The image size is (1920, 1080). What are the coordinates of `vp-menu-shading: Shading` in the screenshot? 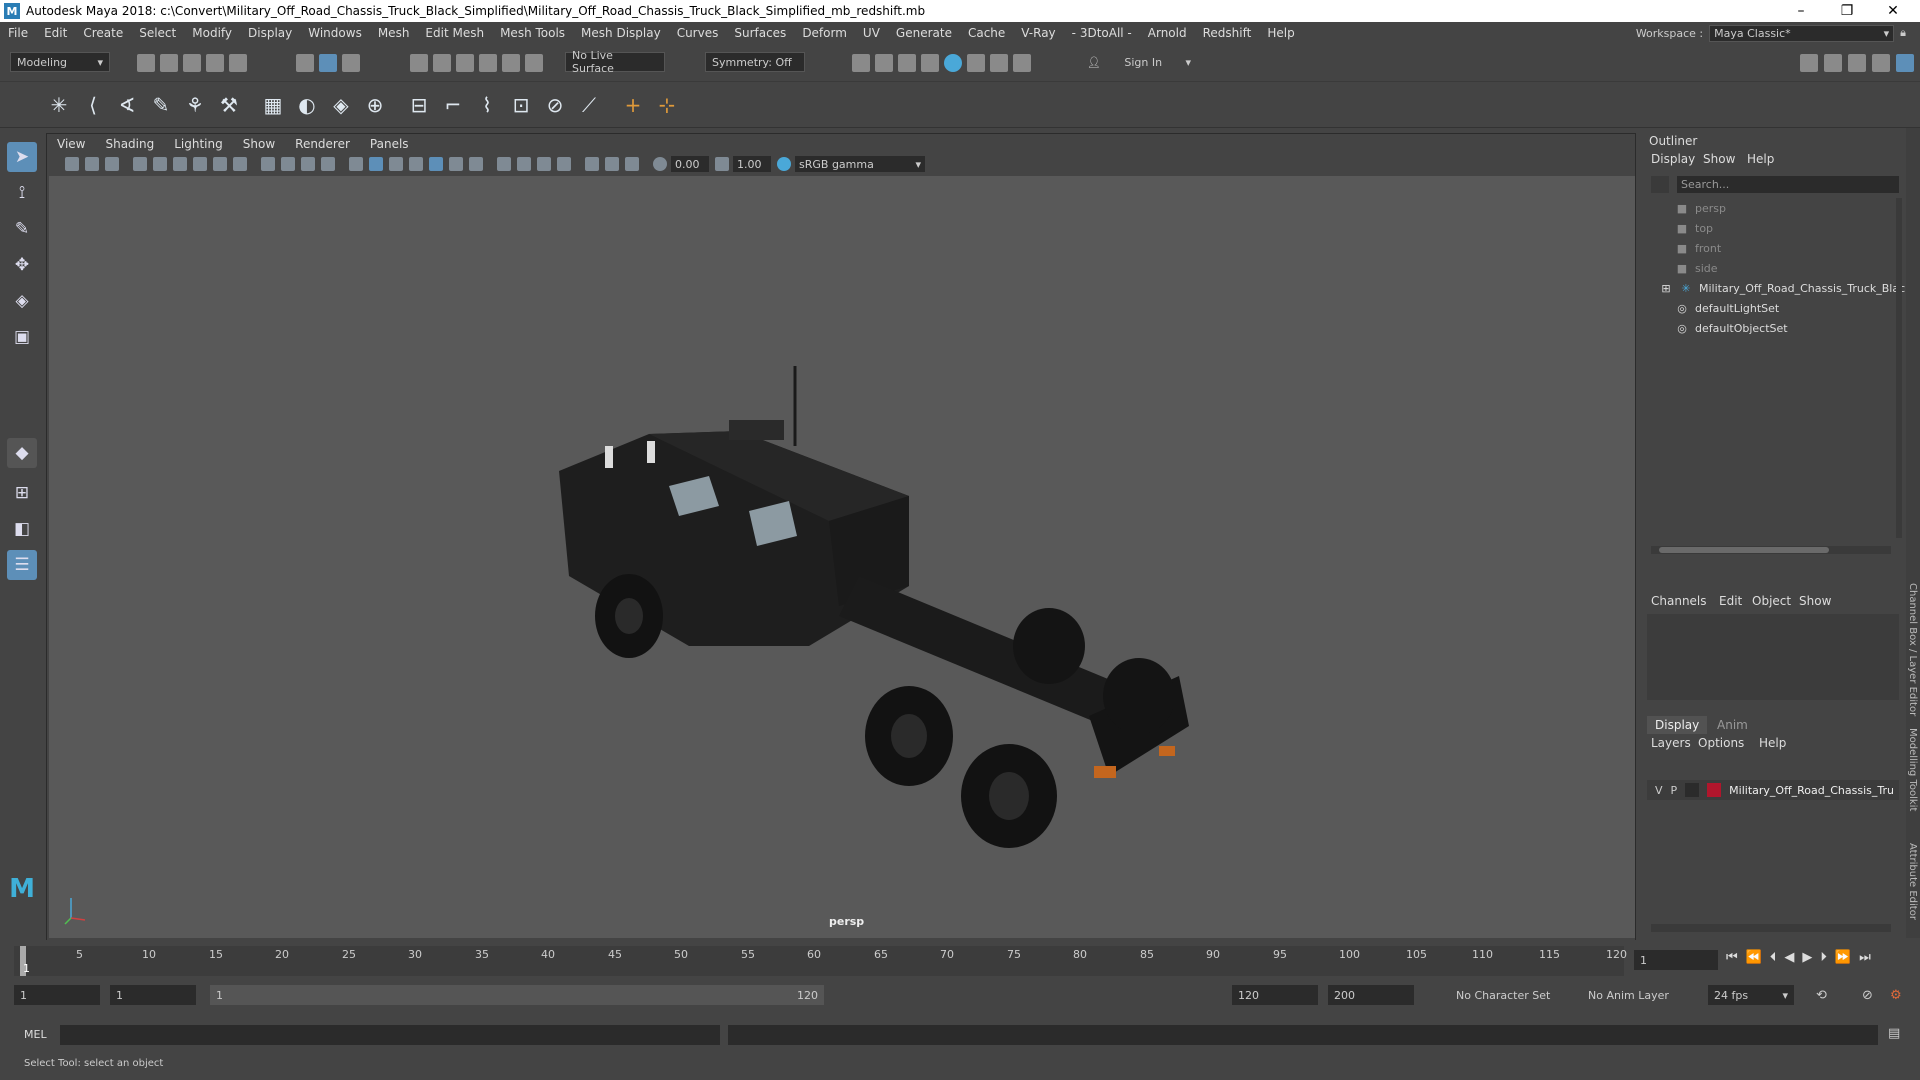 It's located at (129, 144).